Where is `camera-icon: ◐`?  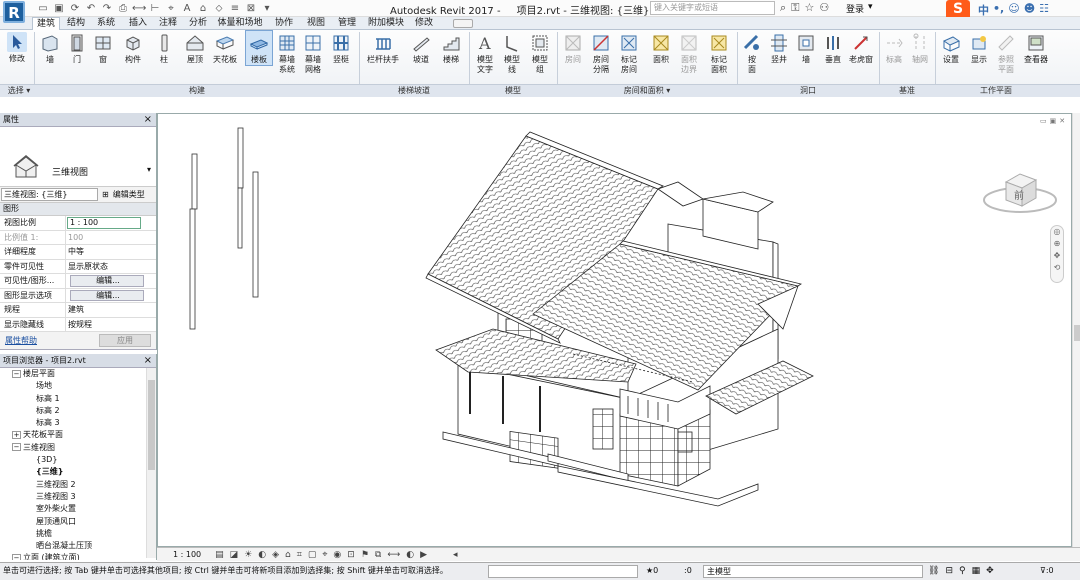 camera-icon: ◐ is located at coordinates (410, 555).